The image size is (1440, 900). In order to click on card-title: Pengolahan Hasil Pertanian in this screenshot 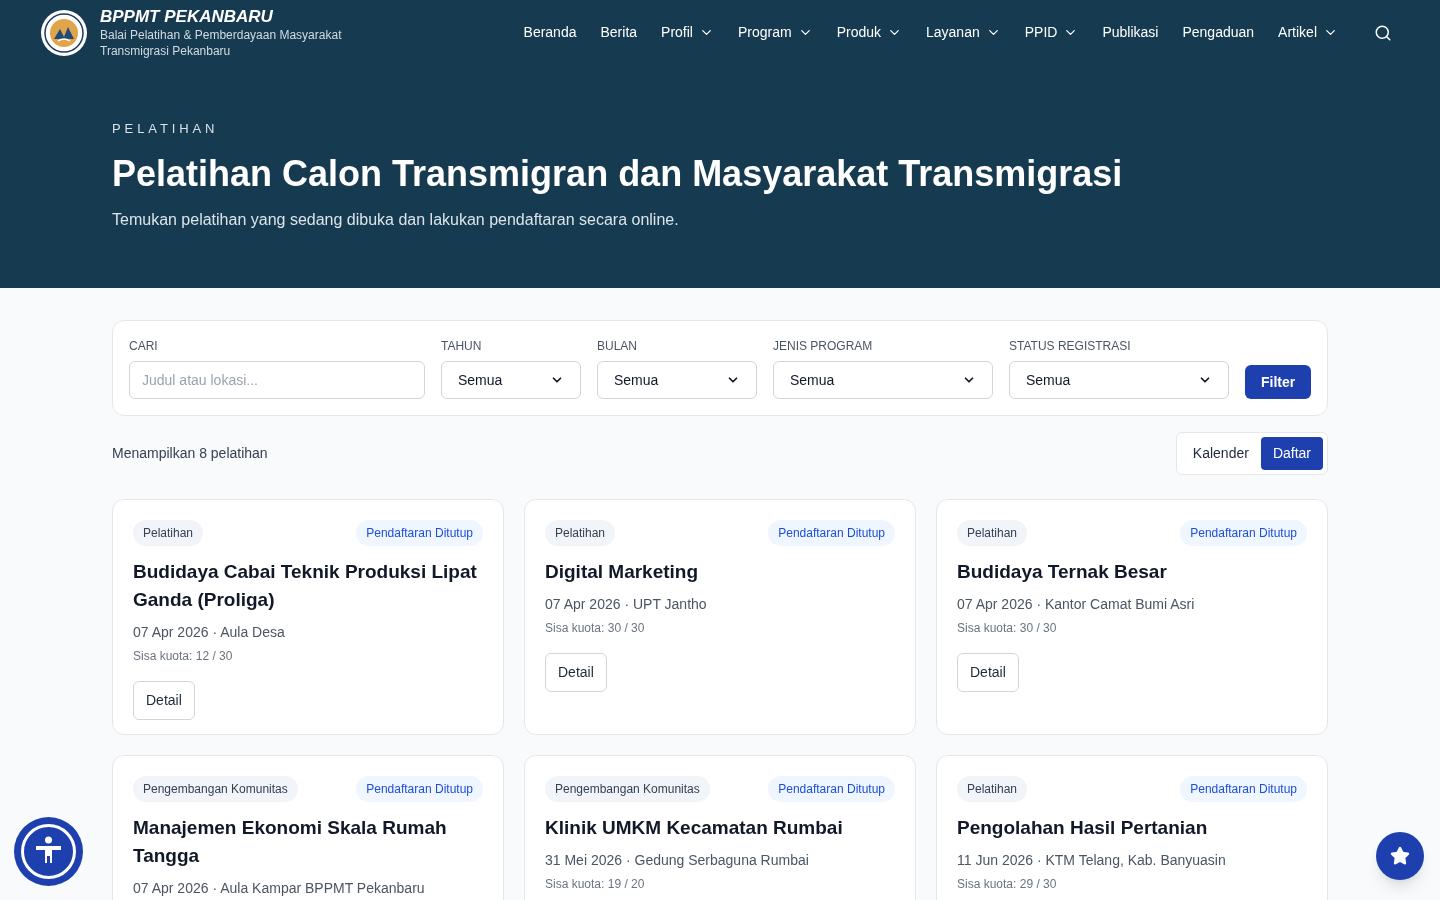, I will do `click(1082, 828)`.